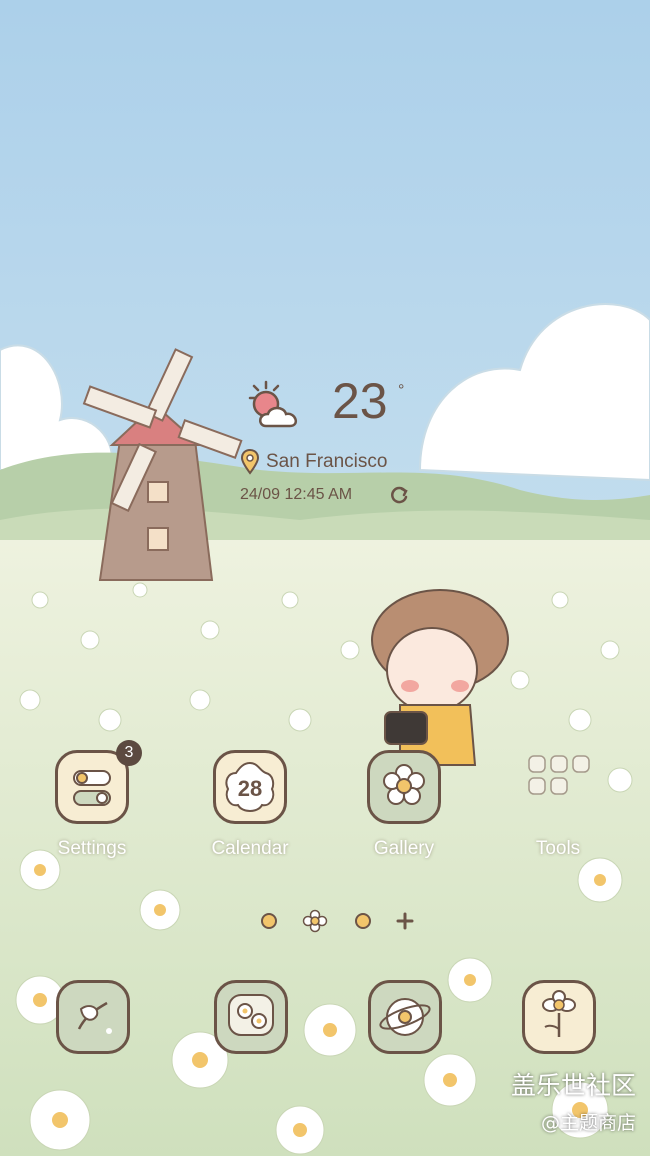 The image size is (650, 1156). What do you see at coordinates (404, 787) in the screenshot?
I see `flower-gallery-icon` at bounding box center [404, 787].